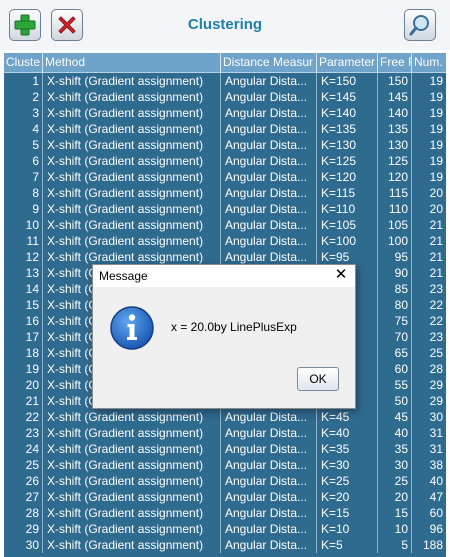 Image resolution: width=450 pixels, height=557 pixels. What do you see at coordinates (347, 257) in the screenshot?
I see `cell-parameter: K=95` at bounding box center [347, 257].